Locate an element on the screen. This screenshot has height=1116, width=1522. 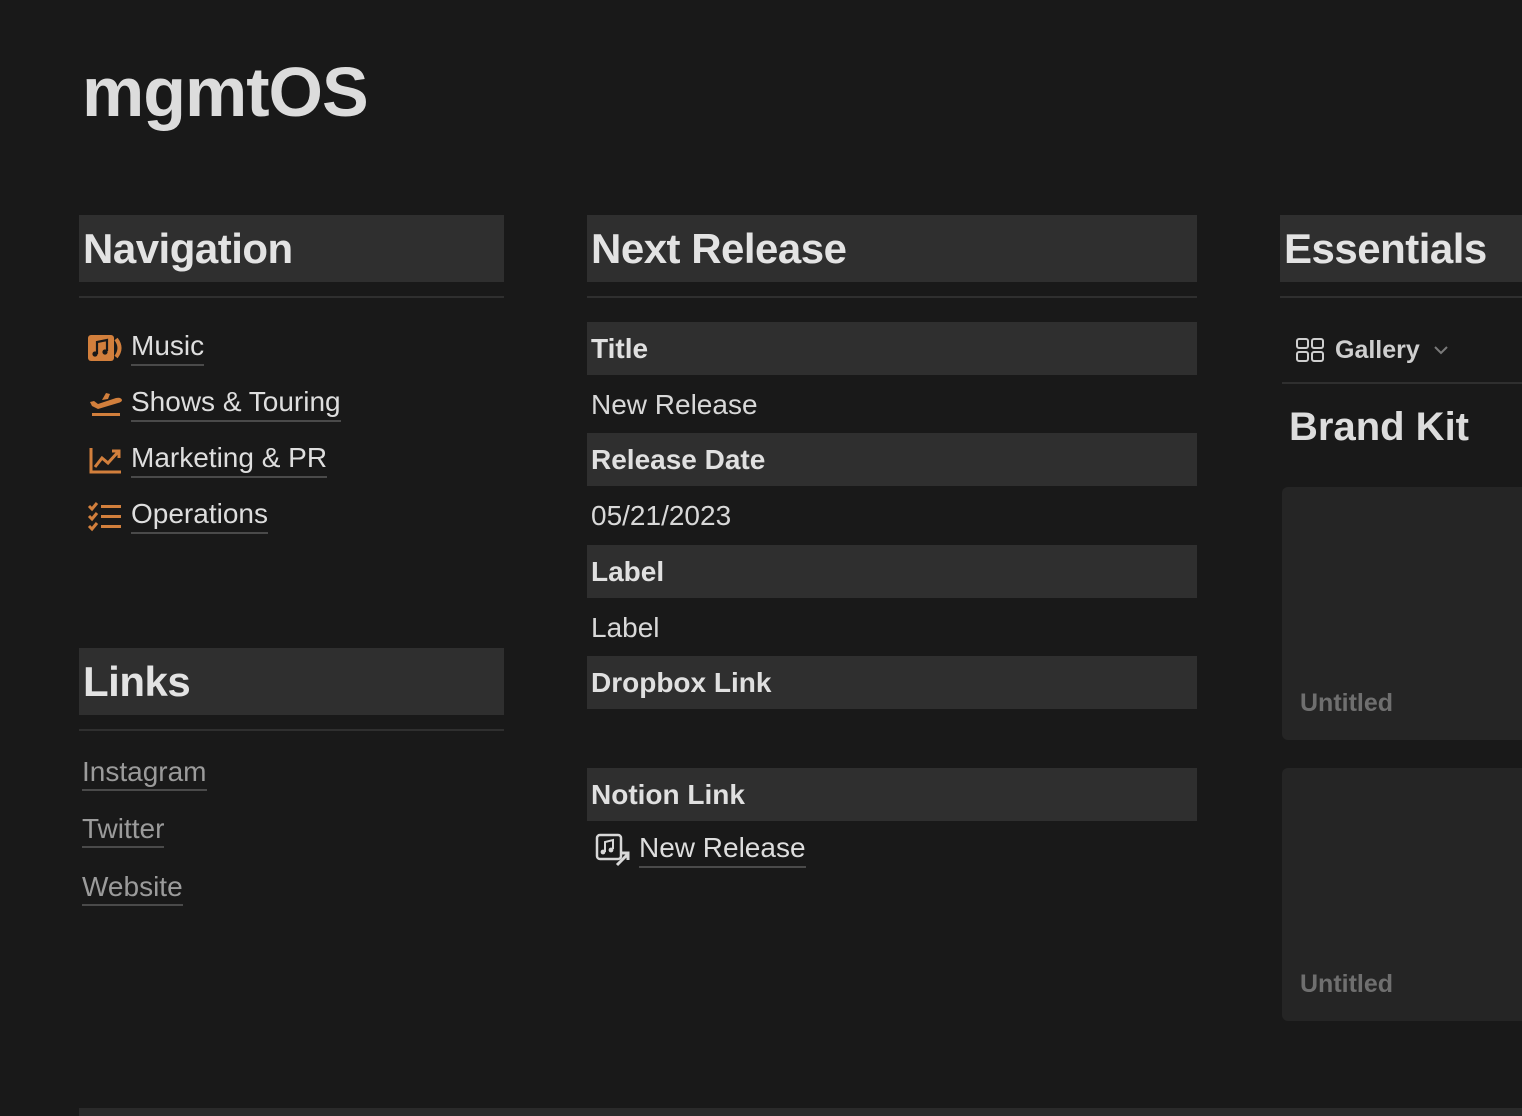
view-label: Gallery is located at coordinates (1377, 349).